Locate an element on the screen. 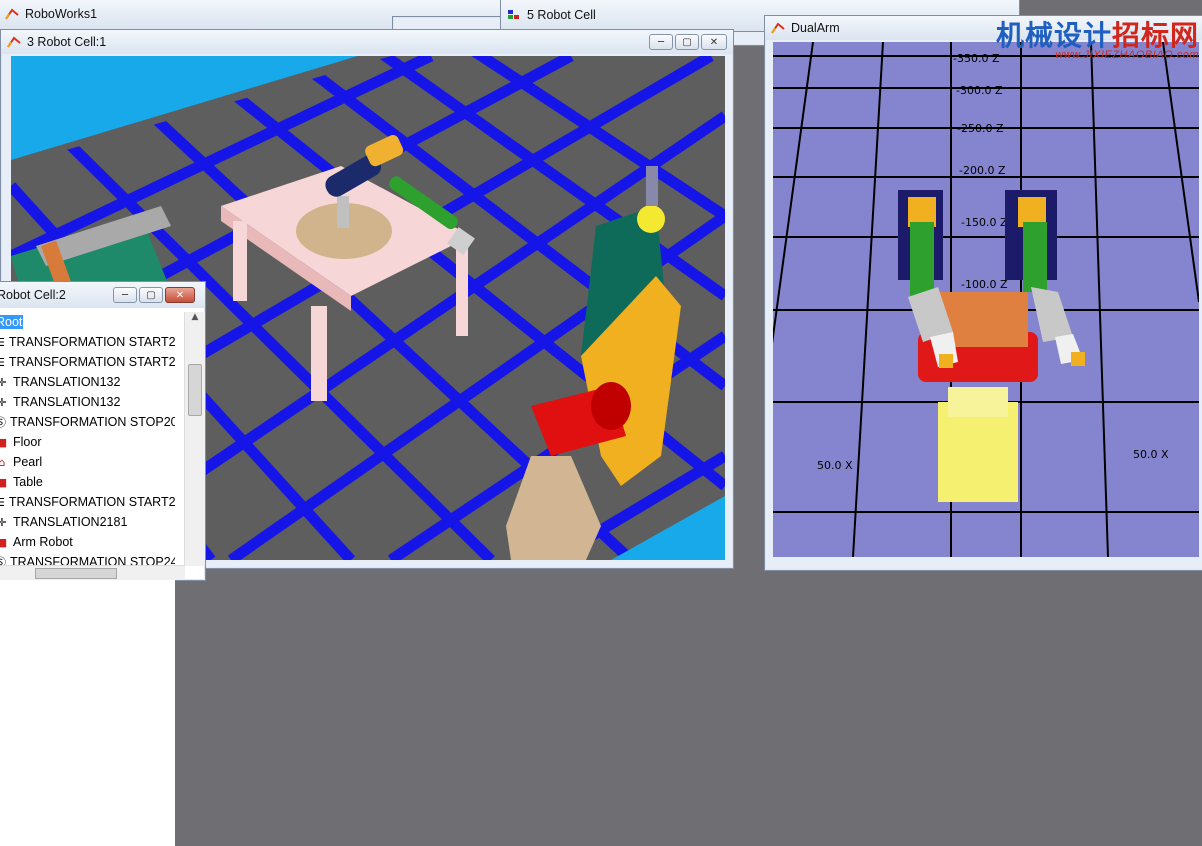 The width and height of the screenshot is (1202, 846). watermark: 机械设计招标网 www.JIXIEZHAOBIAO.com is located at coordinates (1097, 41).